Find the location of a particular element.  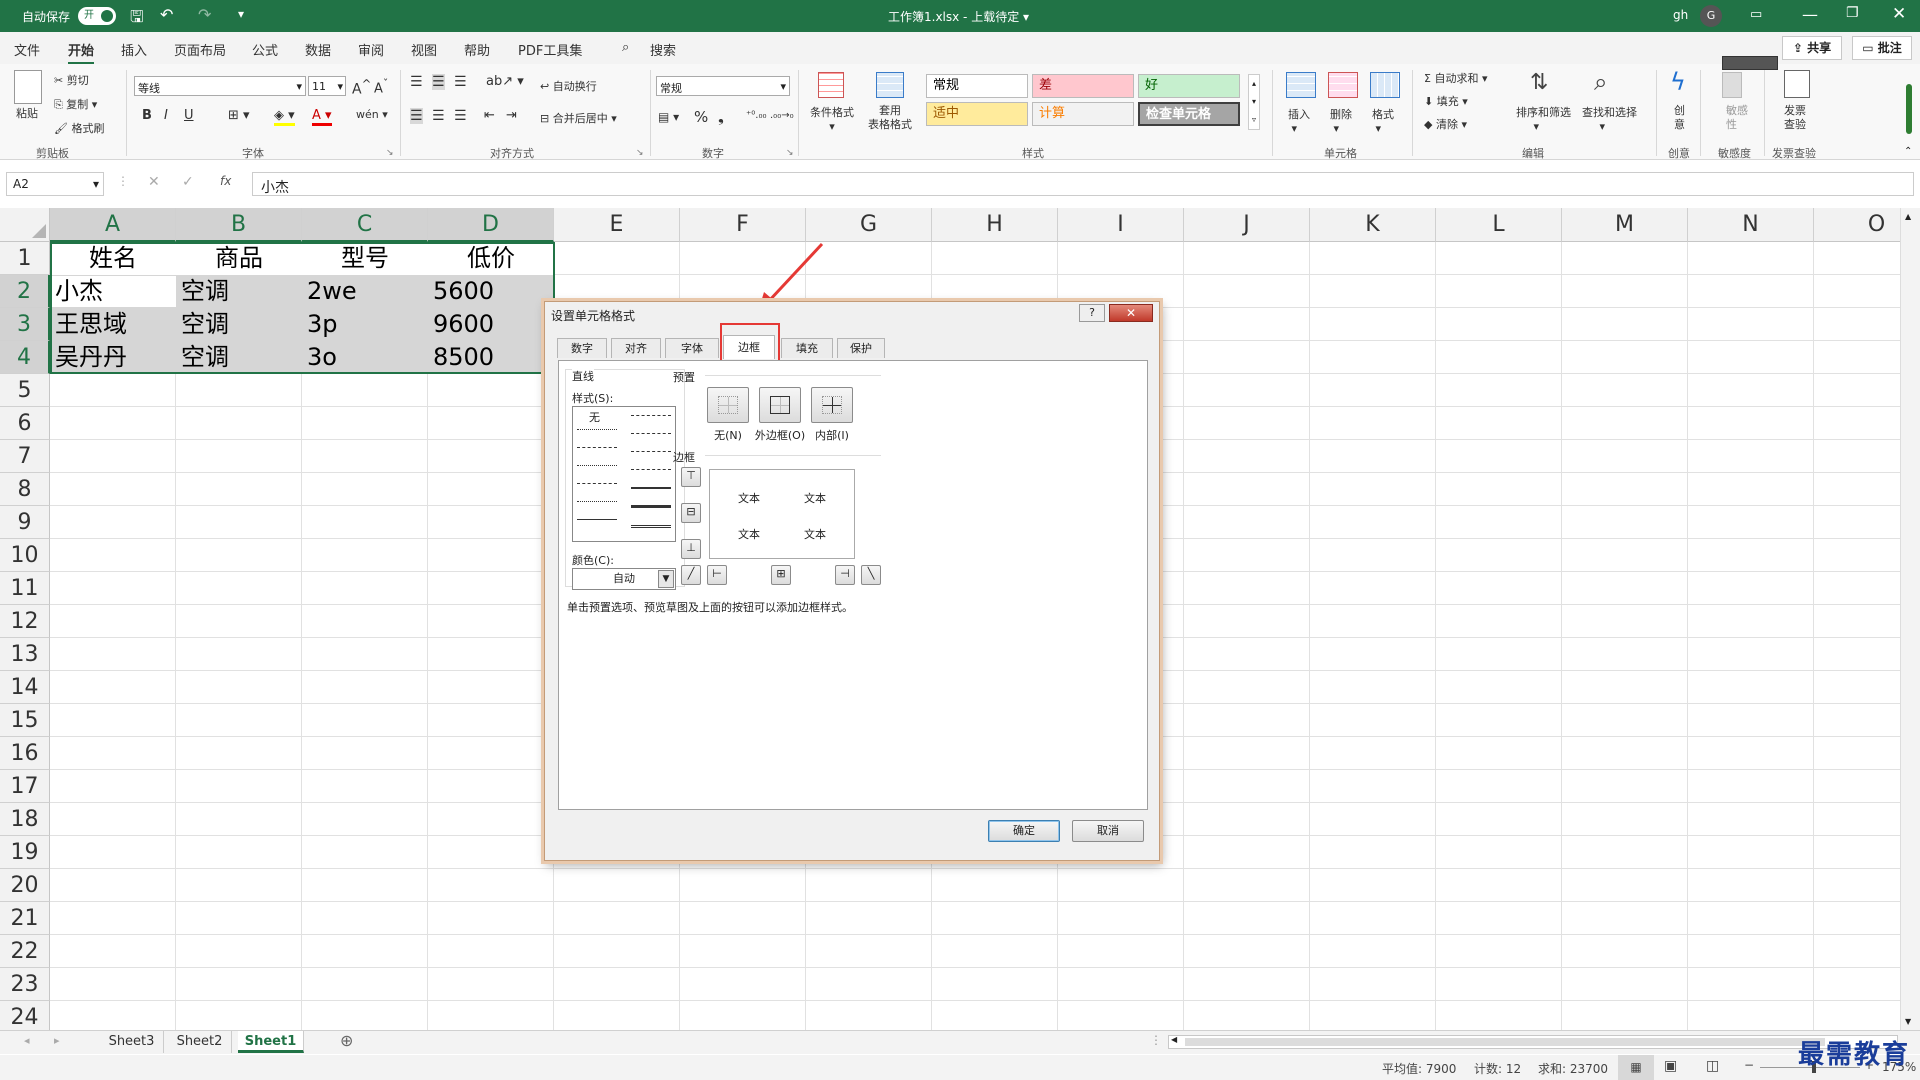

align-bottom-icon: ☰ is located at coordinates (460, 82).